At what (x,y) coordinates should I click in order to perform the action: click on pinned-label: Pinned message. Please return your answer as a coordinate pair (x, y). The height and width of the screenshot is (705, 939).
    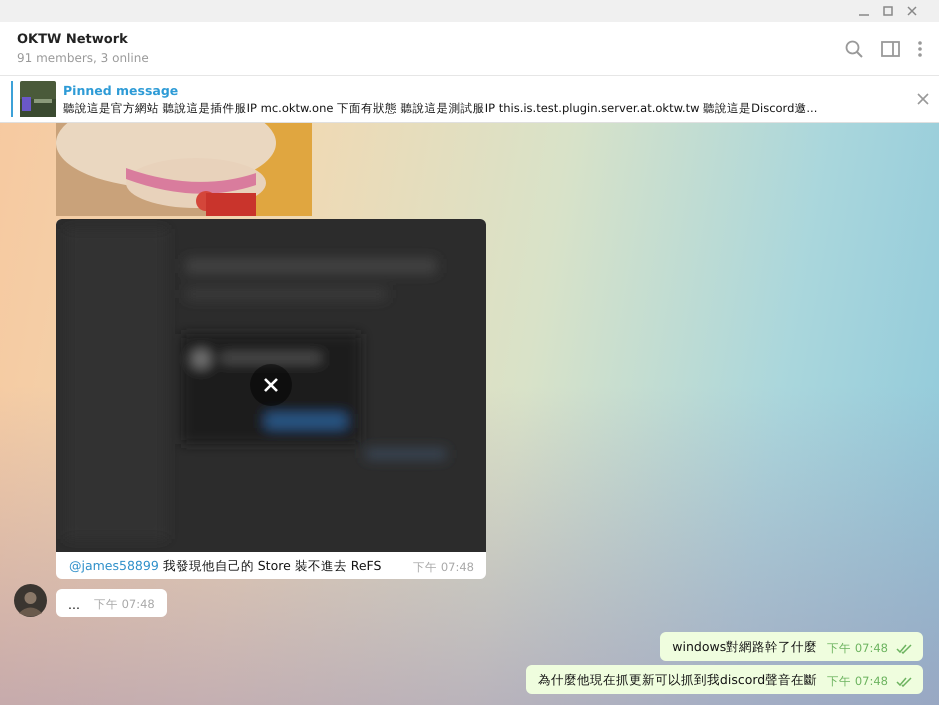
    Looking at the image, I should click on (121, 90).